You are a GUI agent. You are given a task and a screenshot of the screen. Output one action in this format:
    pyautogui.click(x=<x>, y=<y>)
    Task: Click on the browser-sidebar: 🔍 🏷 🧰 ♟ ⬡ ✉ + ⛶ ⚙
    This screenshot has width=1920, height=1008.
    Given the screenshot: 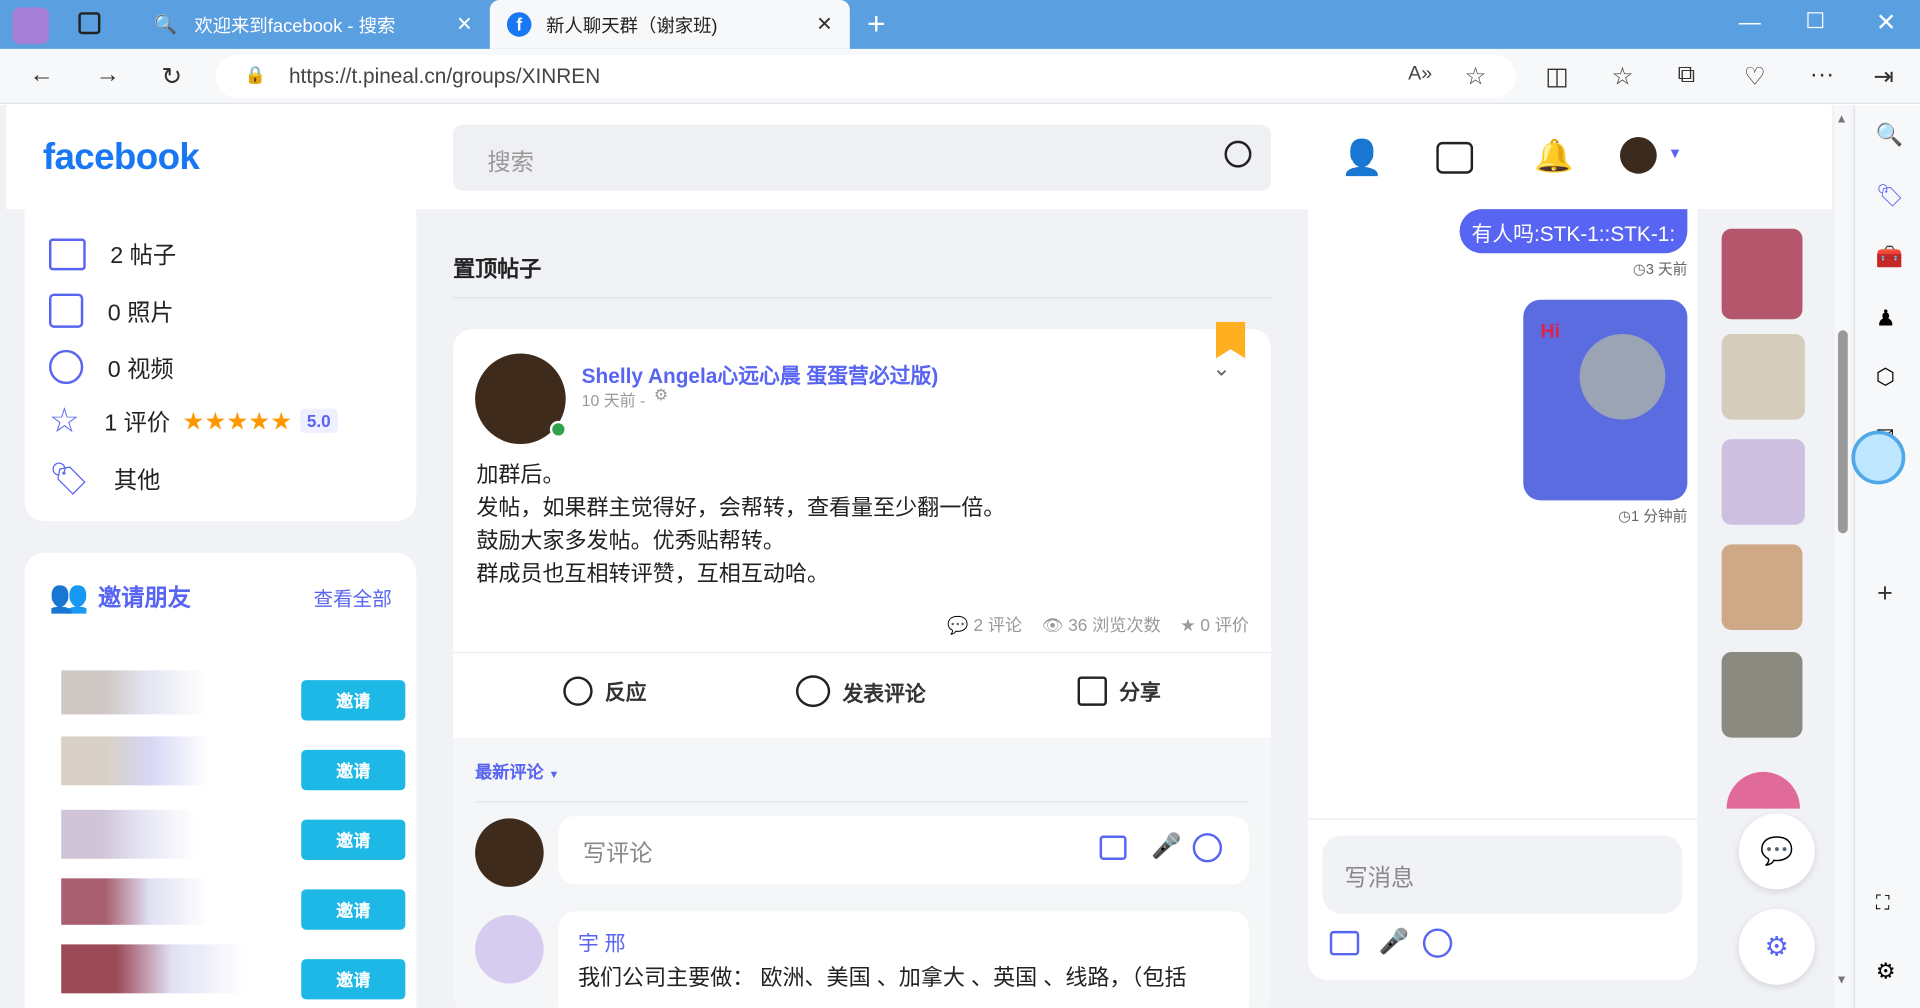 What is the action you would take?
    pyautogui.click(x=1886, y=556)
    